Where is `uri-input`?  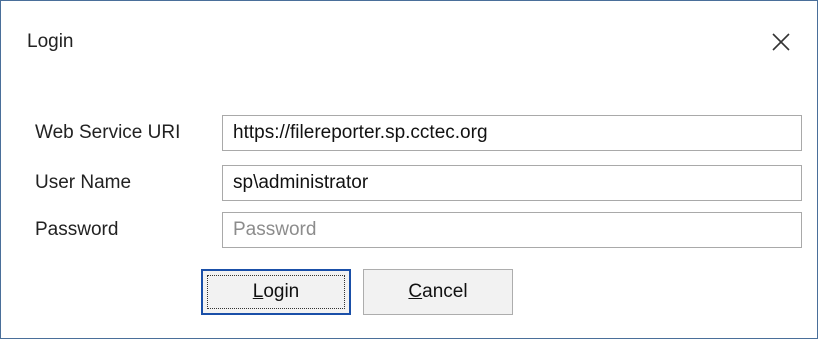
uri-input is located at coordinates (512, 133).